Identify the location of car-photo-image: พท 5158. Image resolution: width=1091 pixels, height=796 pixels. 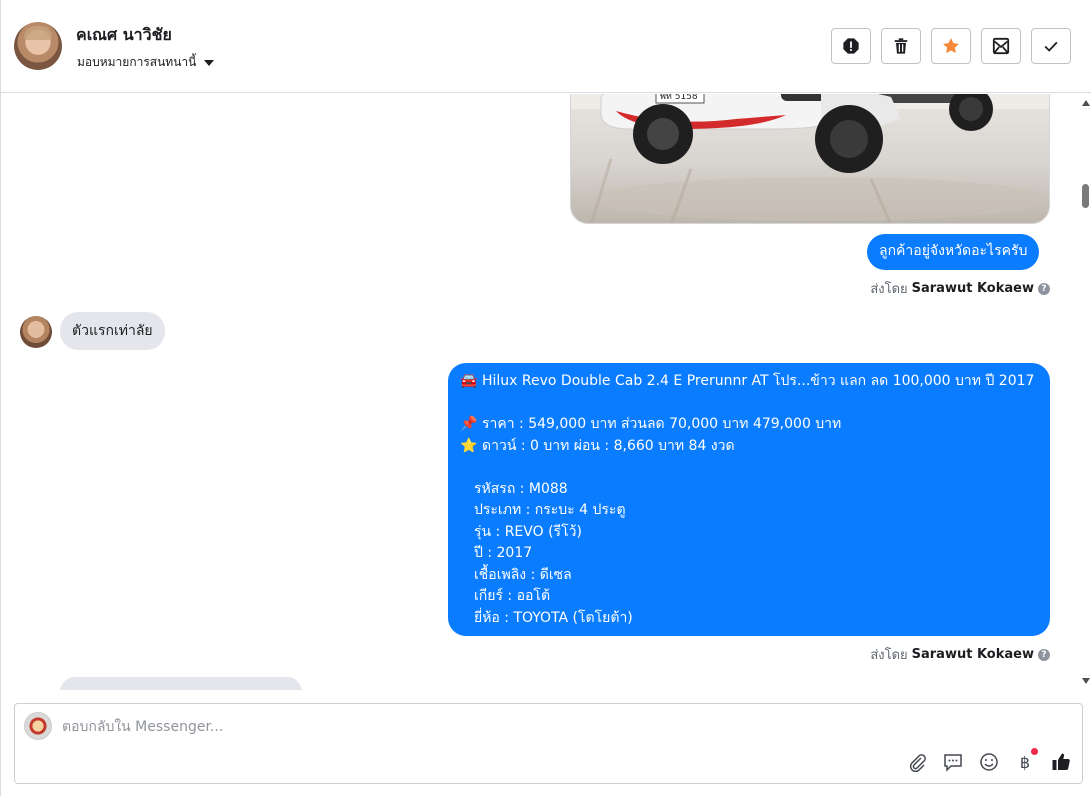
(810, 158).